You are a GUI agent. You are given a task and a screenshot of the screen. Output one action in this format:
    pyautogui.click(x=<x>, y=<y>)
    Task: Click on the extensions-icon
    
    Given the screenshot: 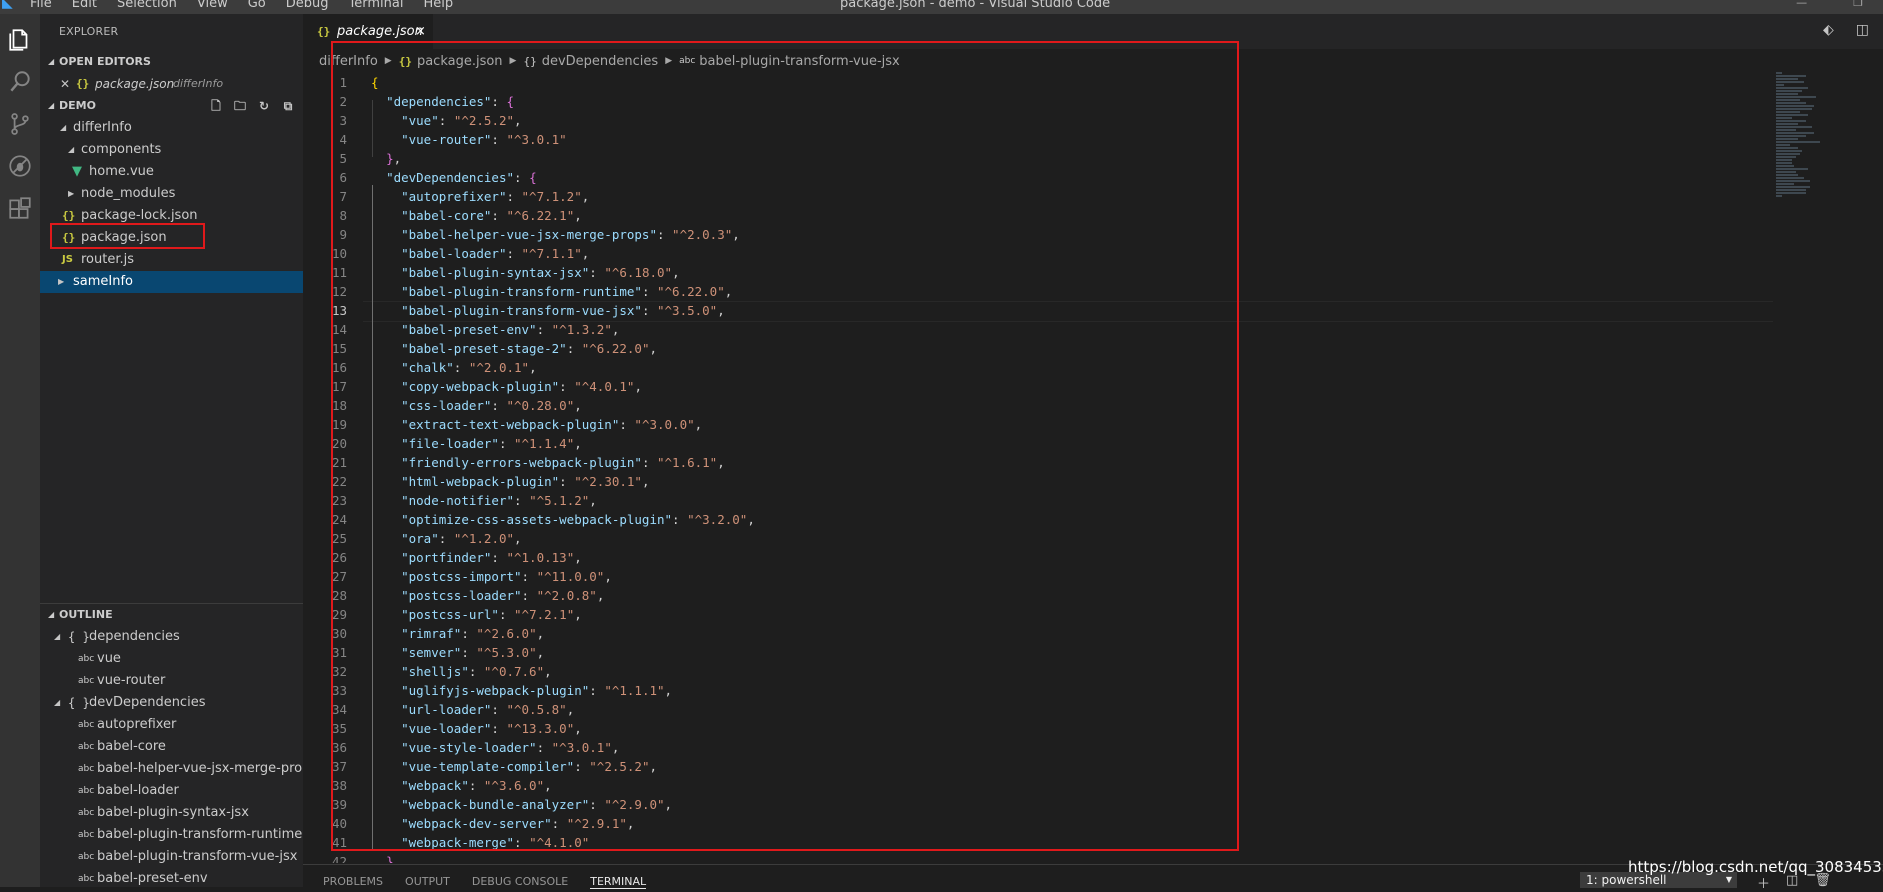 What is the action you would take?
    pyautogui.click(x=20, y=208)
    